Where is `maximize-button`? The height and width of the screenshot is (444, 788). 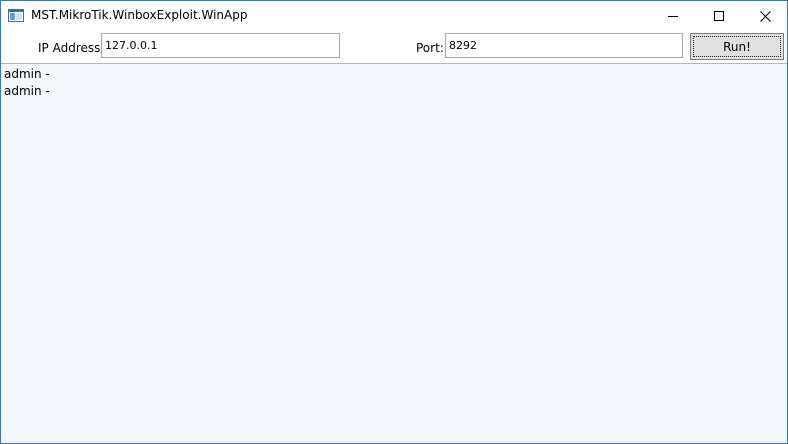
maximize-button is located at coordinates (719, 16).